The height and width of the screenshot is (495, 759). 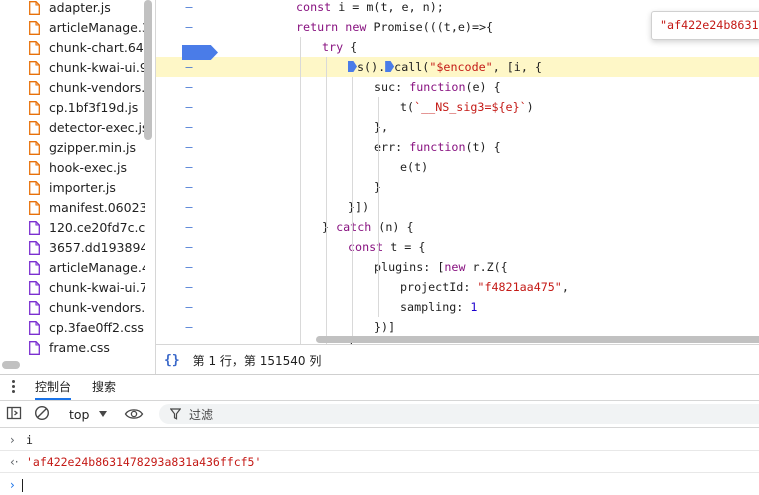 I want to click on file-name: chunk-kwai-ui.9, so click(x=97, y=67).